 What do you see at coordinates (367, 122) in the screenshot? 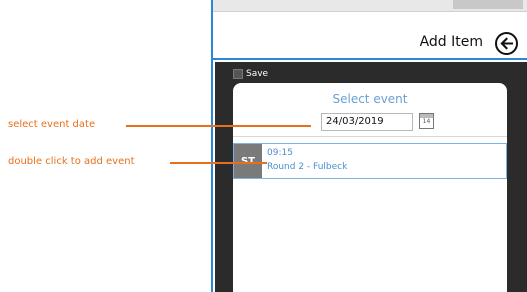
I see `event-date-field: 24/03/2019` at bounding box center [367, 122].